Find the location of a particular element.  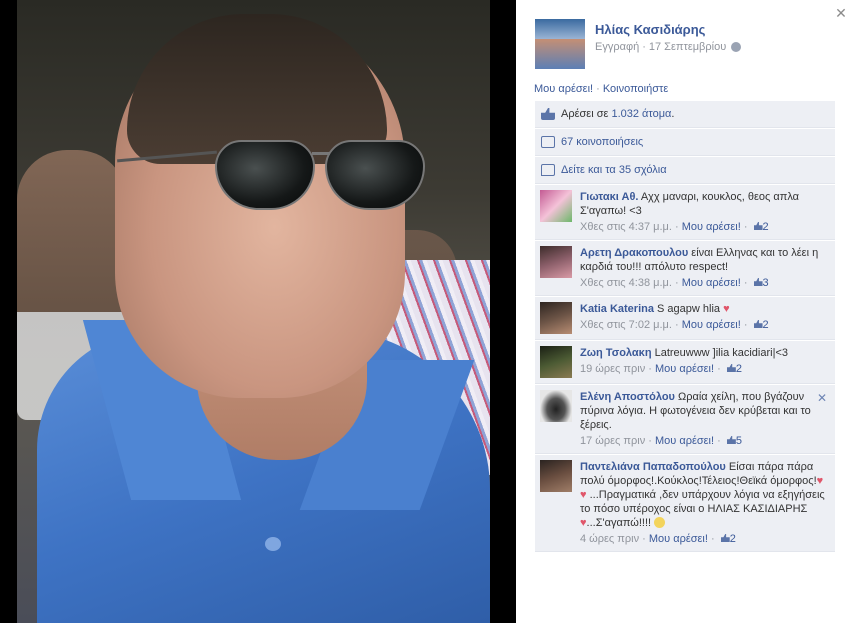

comment-time: 17 ώρες πριν is located at coordinates (612, 441).